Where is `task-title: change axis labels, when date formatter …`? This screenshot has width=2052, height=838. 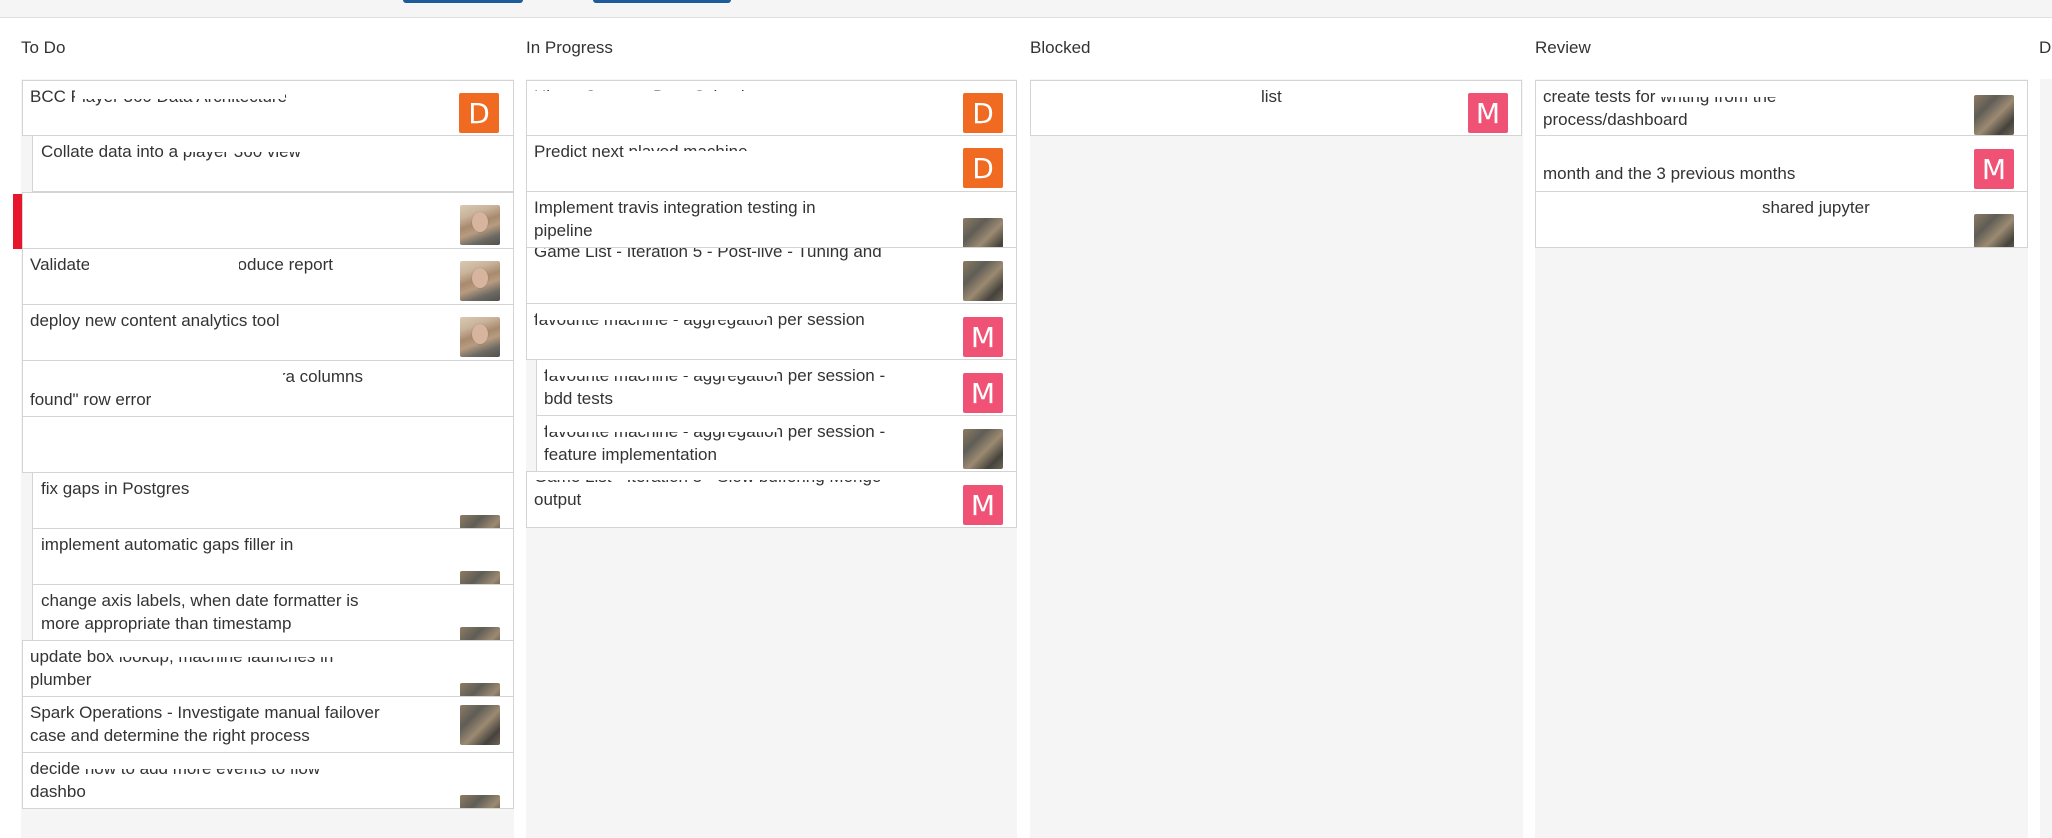
task-title: change axis labels, when date formatter … is located at coordinates (200, 612).